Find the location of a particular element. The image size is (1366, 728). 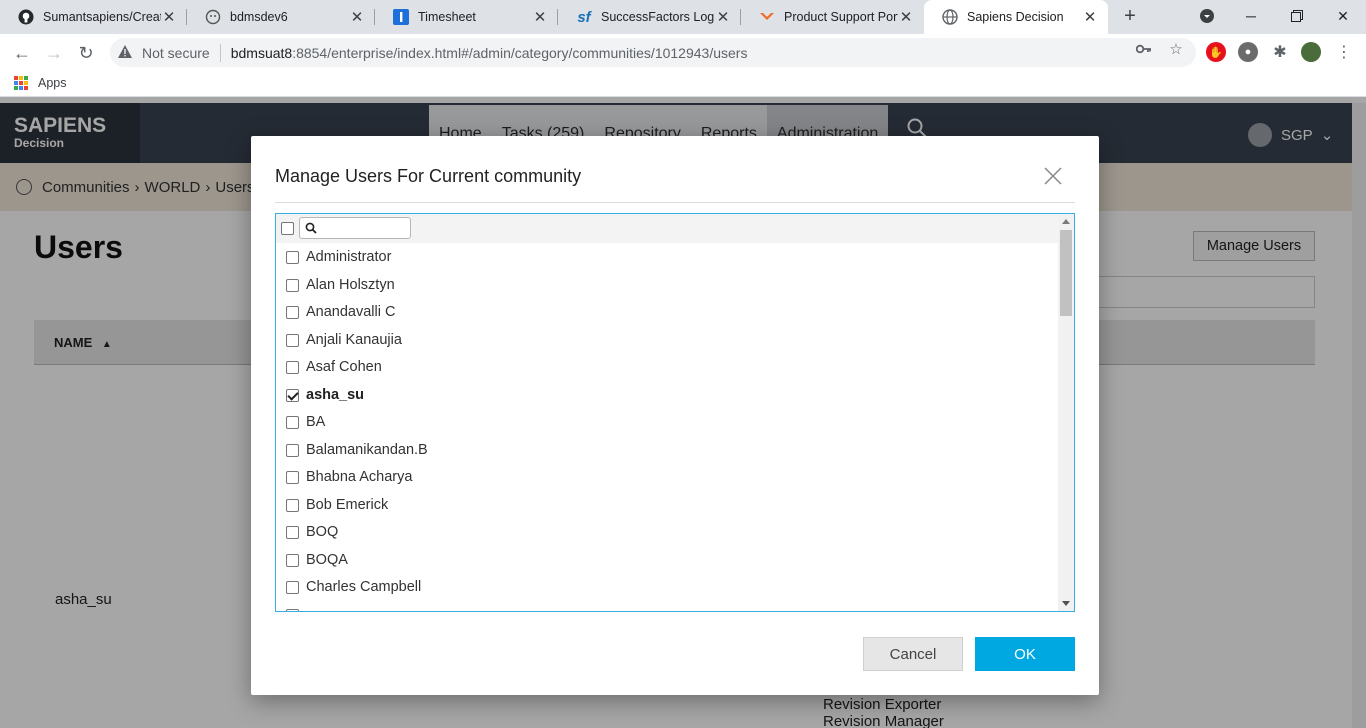

apps-shortcut: Apps is located at coordinates (40, 83).